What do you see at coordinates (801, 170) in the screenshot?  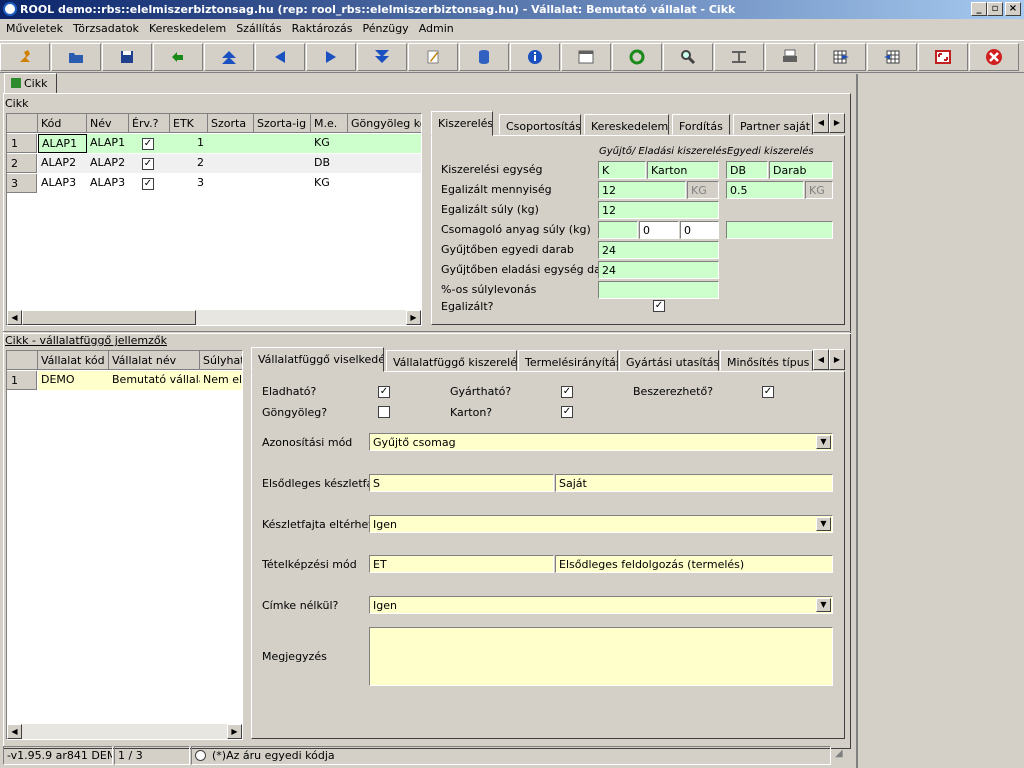 I see `single-unit-name-field: Darab` at bounding box center [801, 170].